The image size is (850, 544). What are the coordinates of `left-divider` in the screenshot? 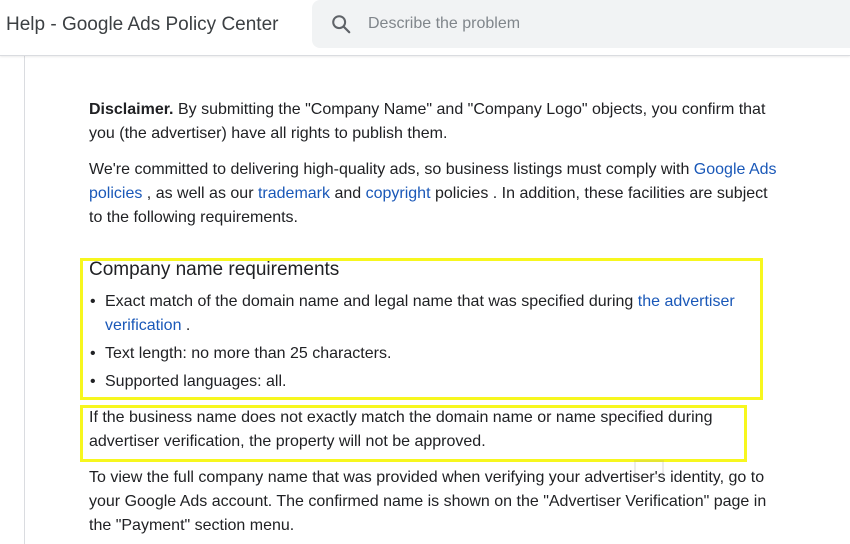 It's located at (24, 300).